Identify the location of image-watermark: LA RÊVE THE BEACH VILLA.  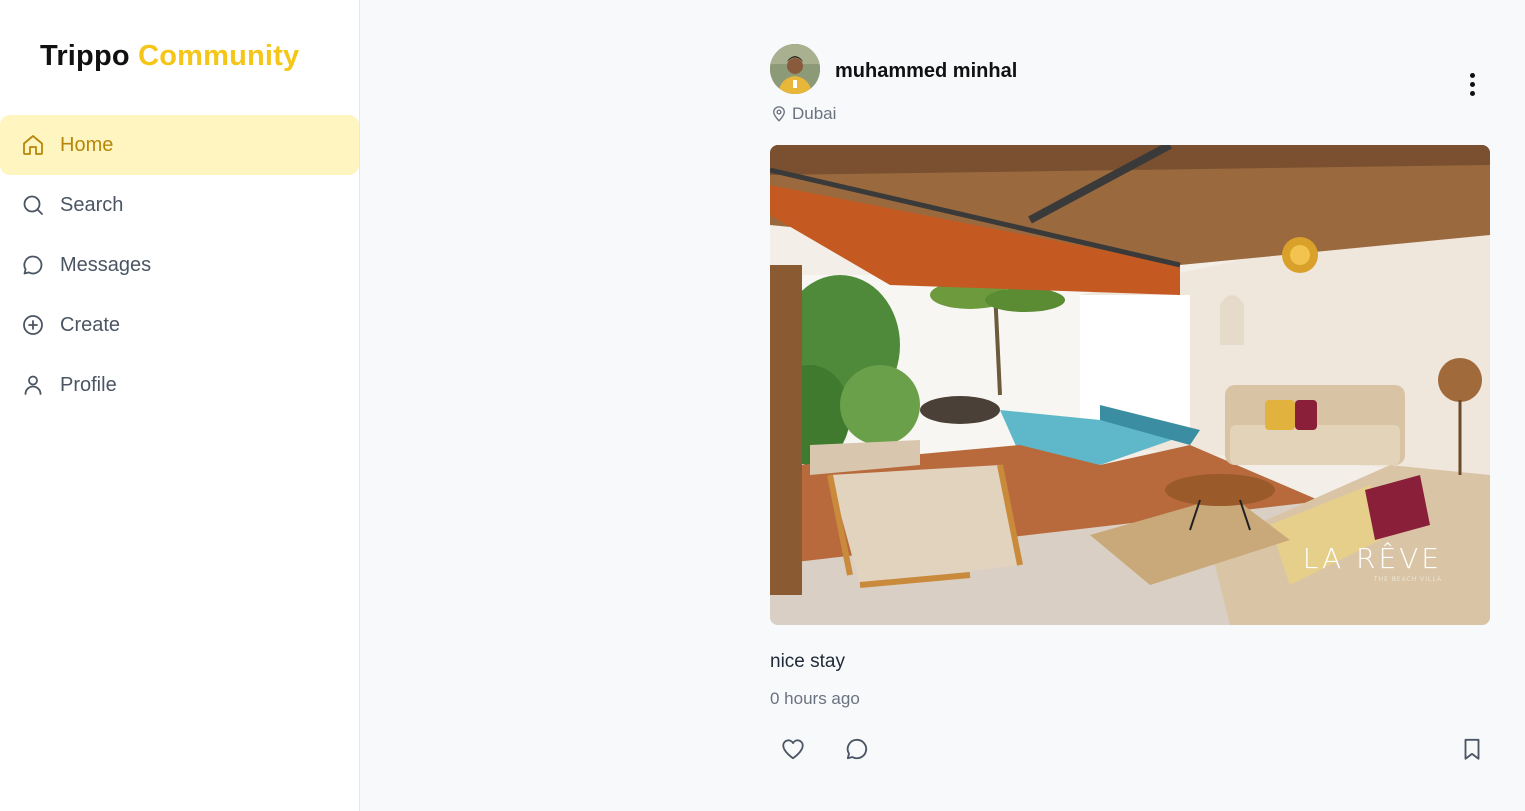
(1372, 562).